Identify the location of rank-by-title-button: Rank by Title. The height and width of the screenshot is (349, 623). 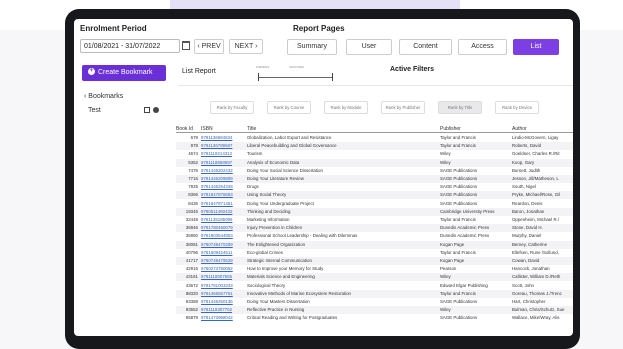
(460, 107).